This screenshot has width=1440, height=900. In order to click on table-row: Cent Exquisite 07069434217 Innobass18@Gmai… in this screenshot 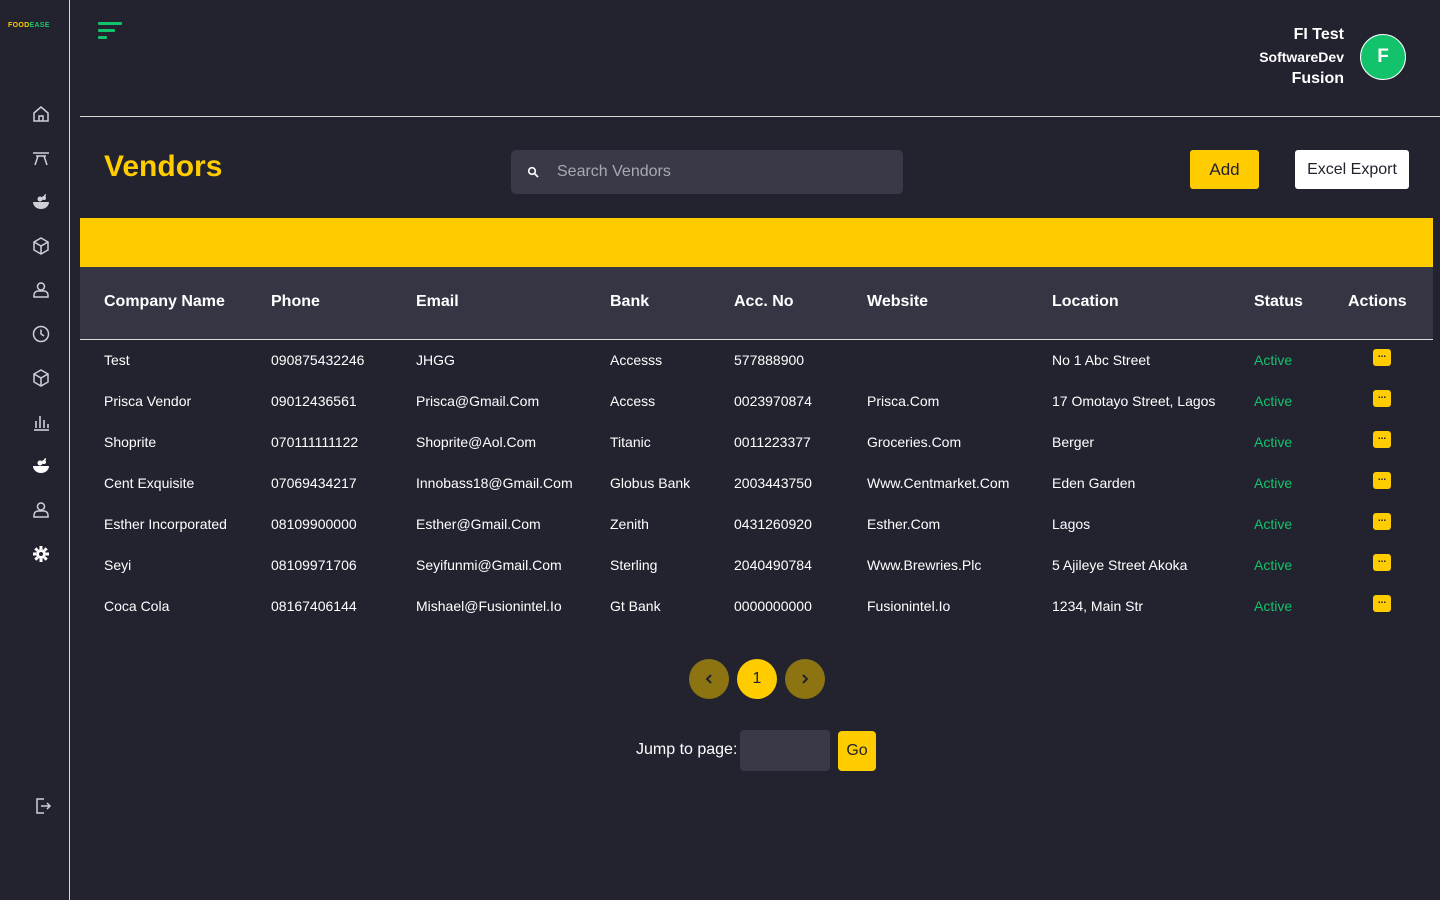, I will do `click(756, 483)`.